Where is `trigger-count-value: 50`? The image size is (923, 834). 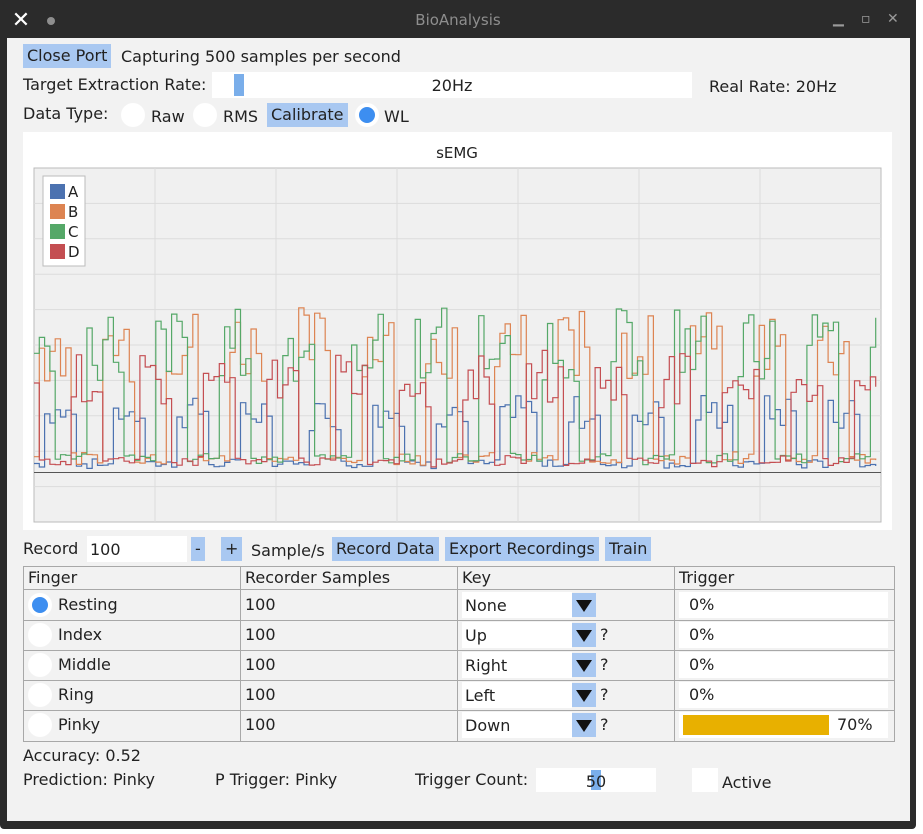 trigger-count-value: 50 is located at coordinates (596, 781).